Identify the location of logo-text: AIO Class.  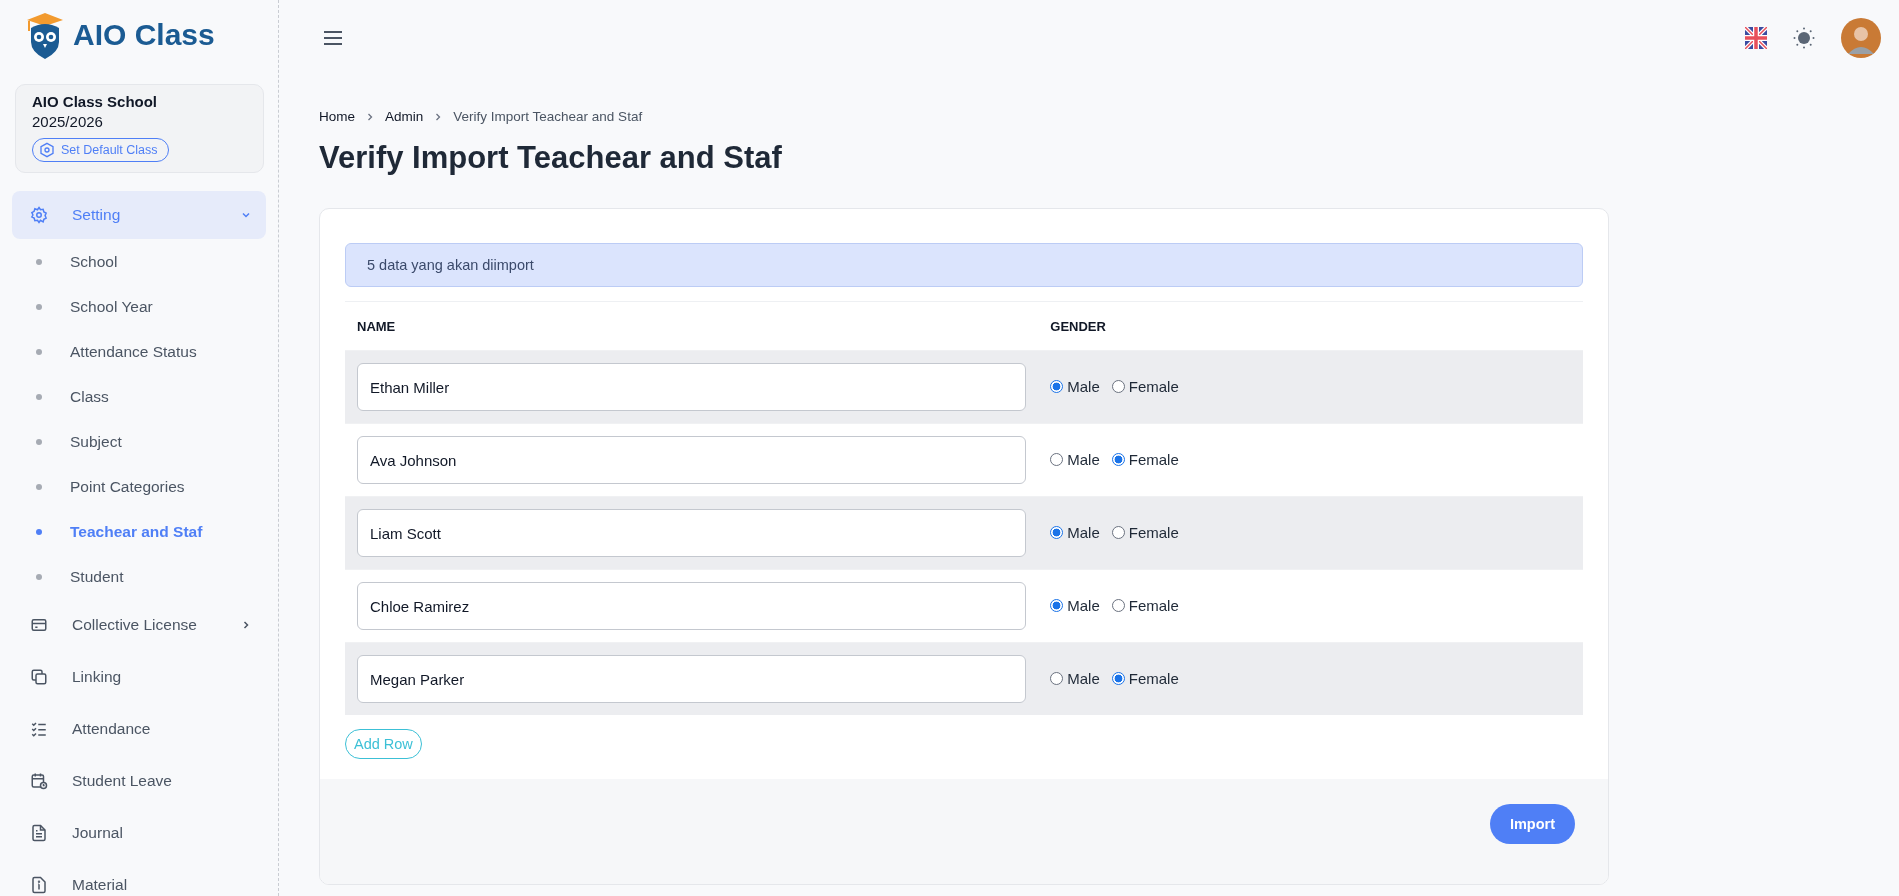
(144, 35).